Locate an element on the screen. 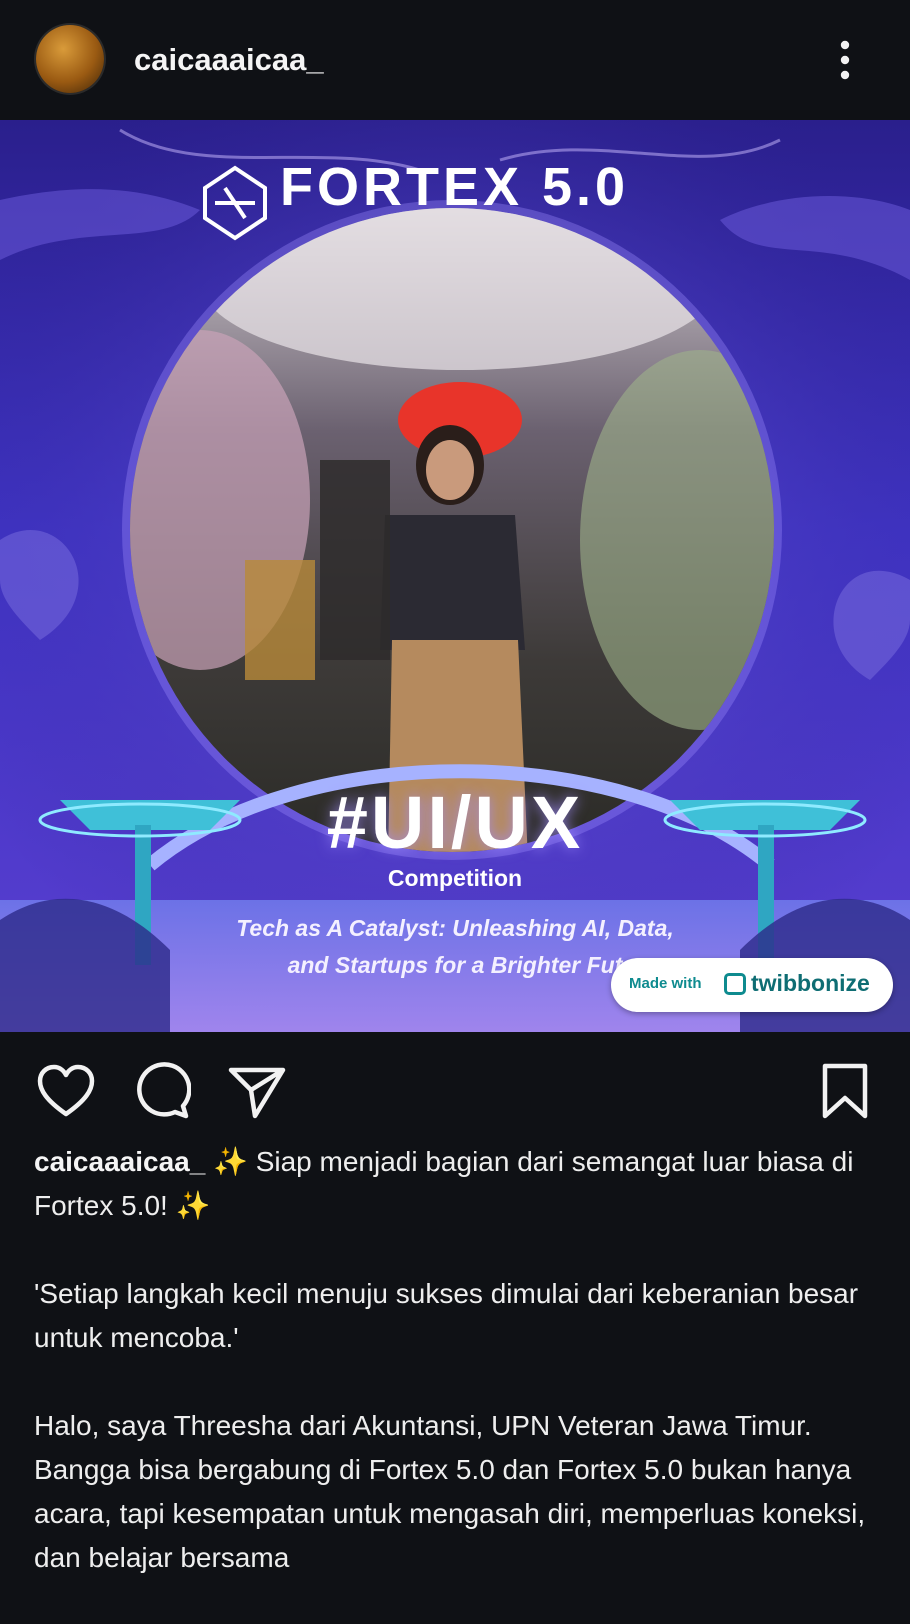  post-header: caicaaaicaa_ is located at coordinates (455, 60).